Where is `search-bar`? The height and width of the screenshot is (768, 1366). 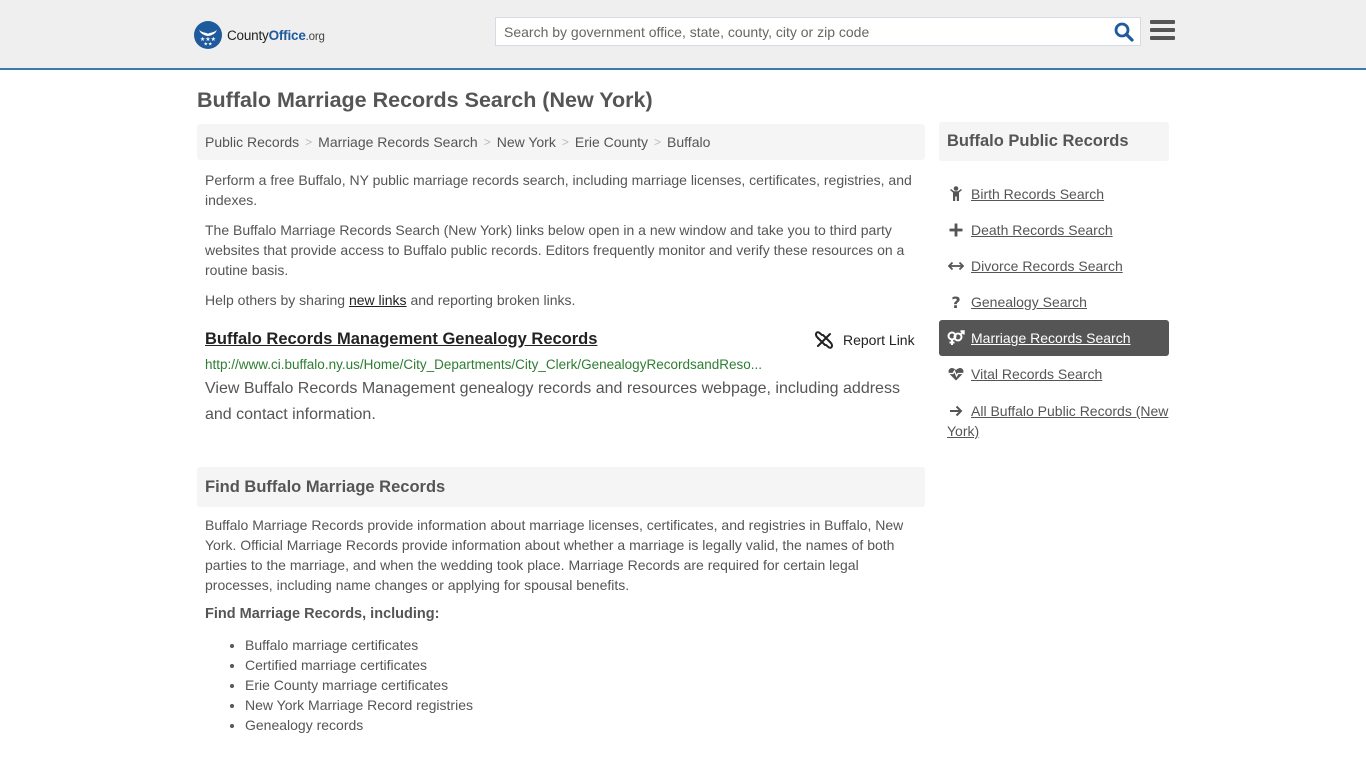 search-bar is located at coordinates (818, 31).